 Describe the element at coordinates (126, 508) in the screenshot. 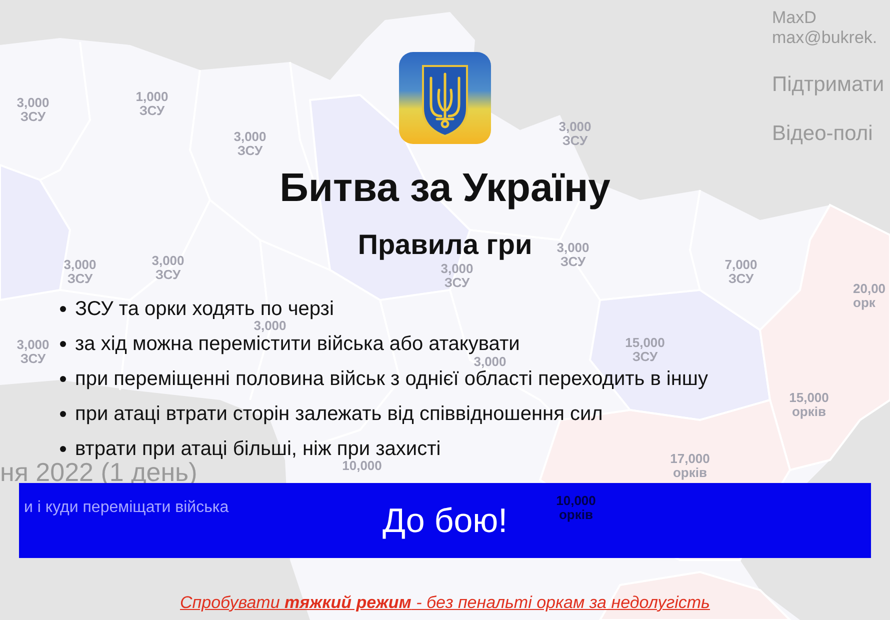

I see `game-hint: и і куди переміщати війська` at that location.